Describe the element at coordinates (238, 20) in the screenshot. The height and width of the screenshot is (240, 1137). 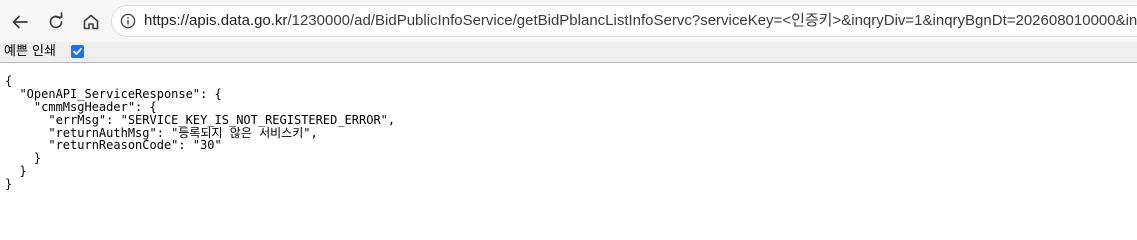
I see `url-host: apis.data.go.kr` at that location.